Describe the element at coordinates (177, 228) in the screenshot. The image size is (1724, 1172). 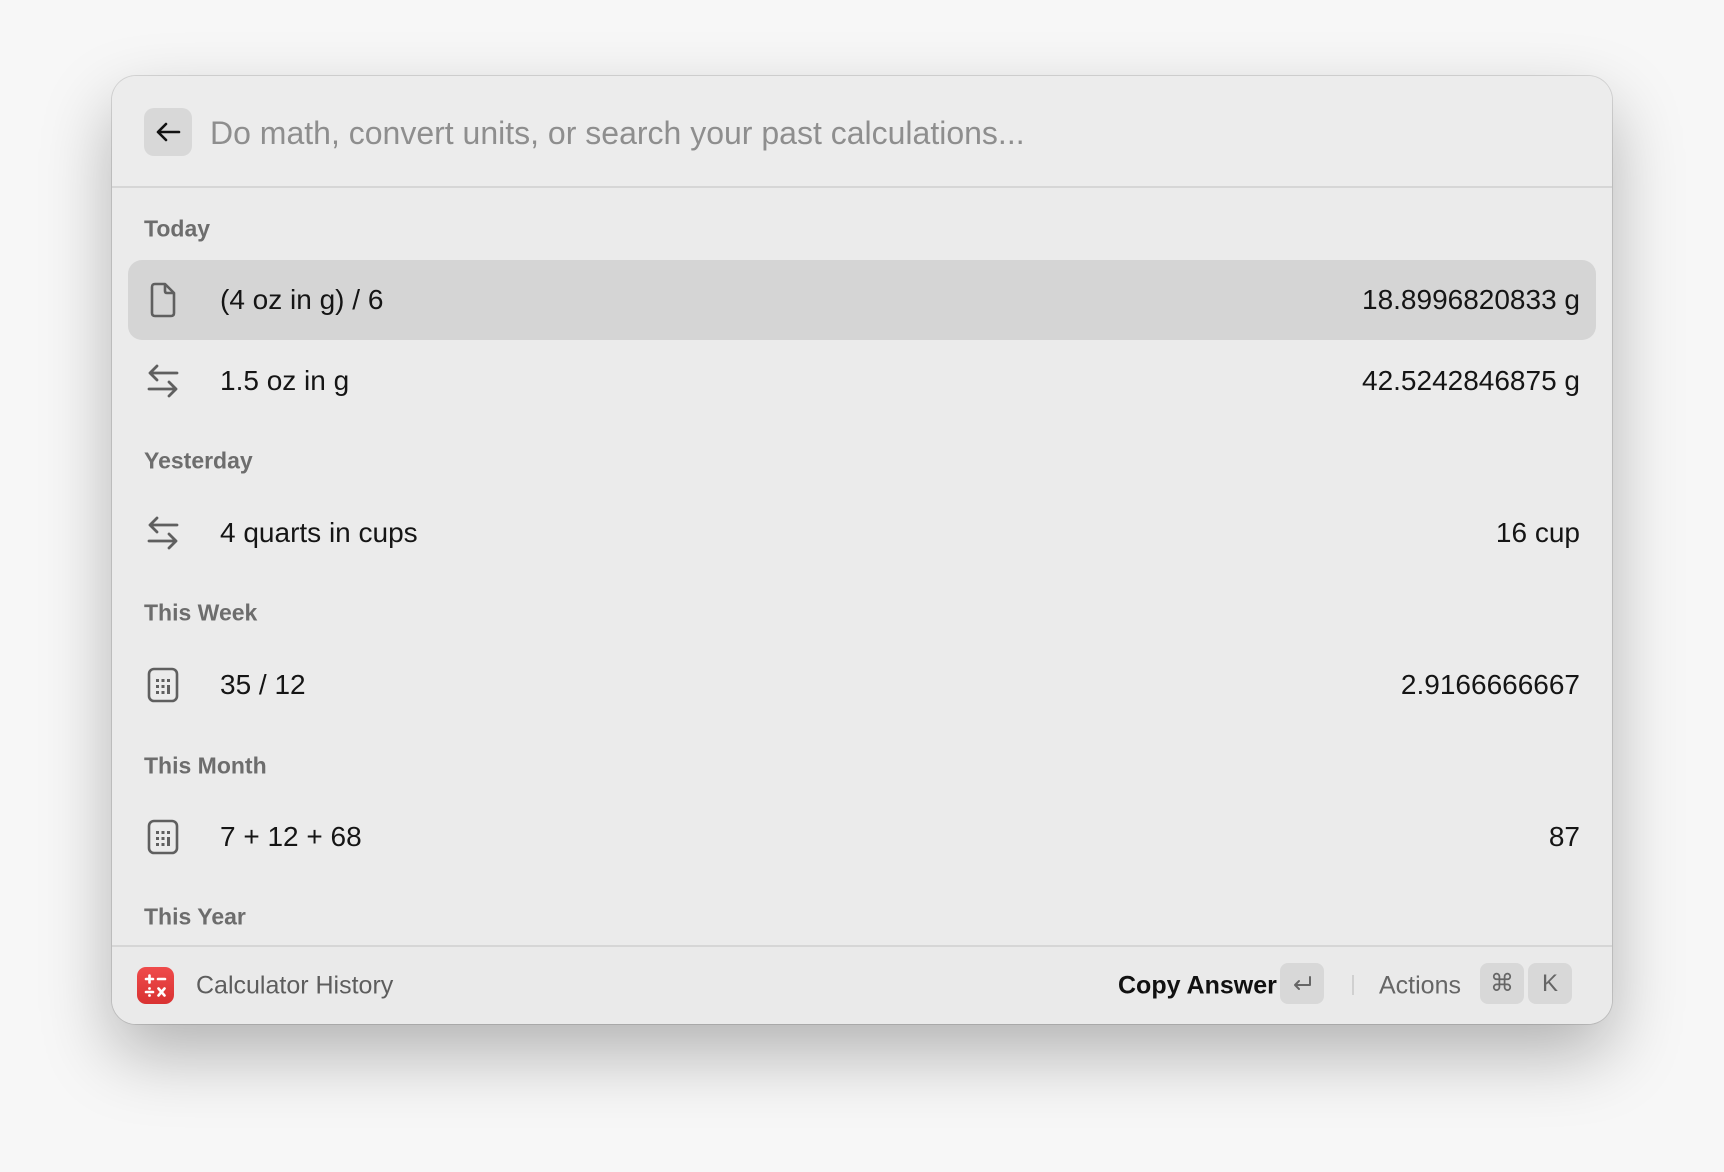
I see `section-label-today: Today` at that location.